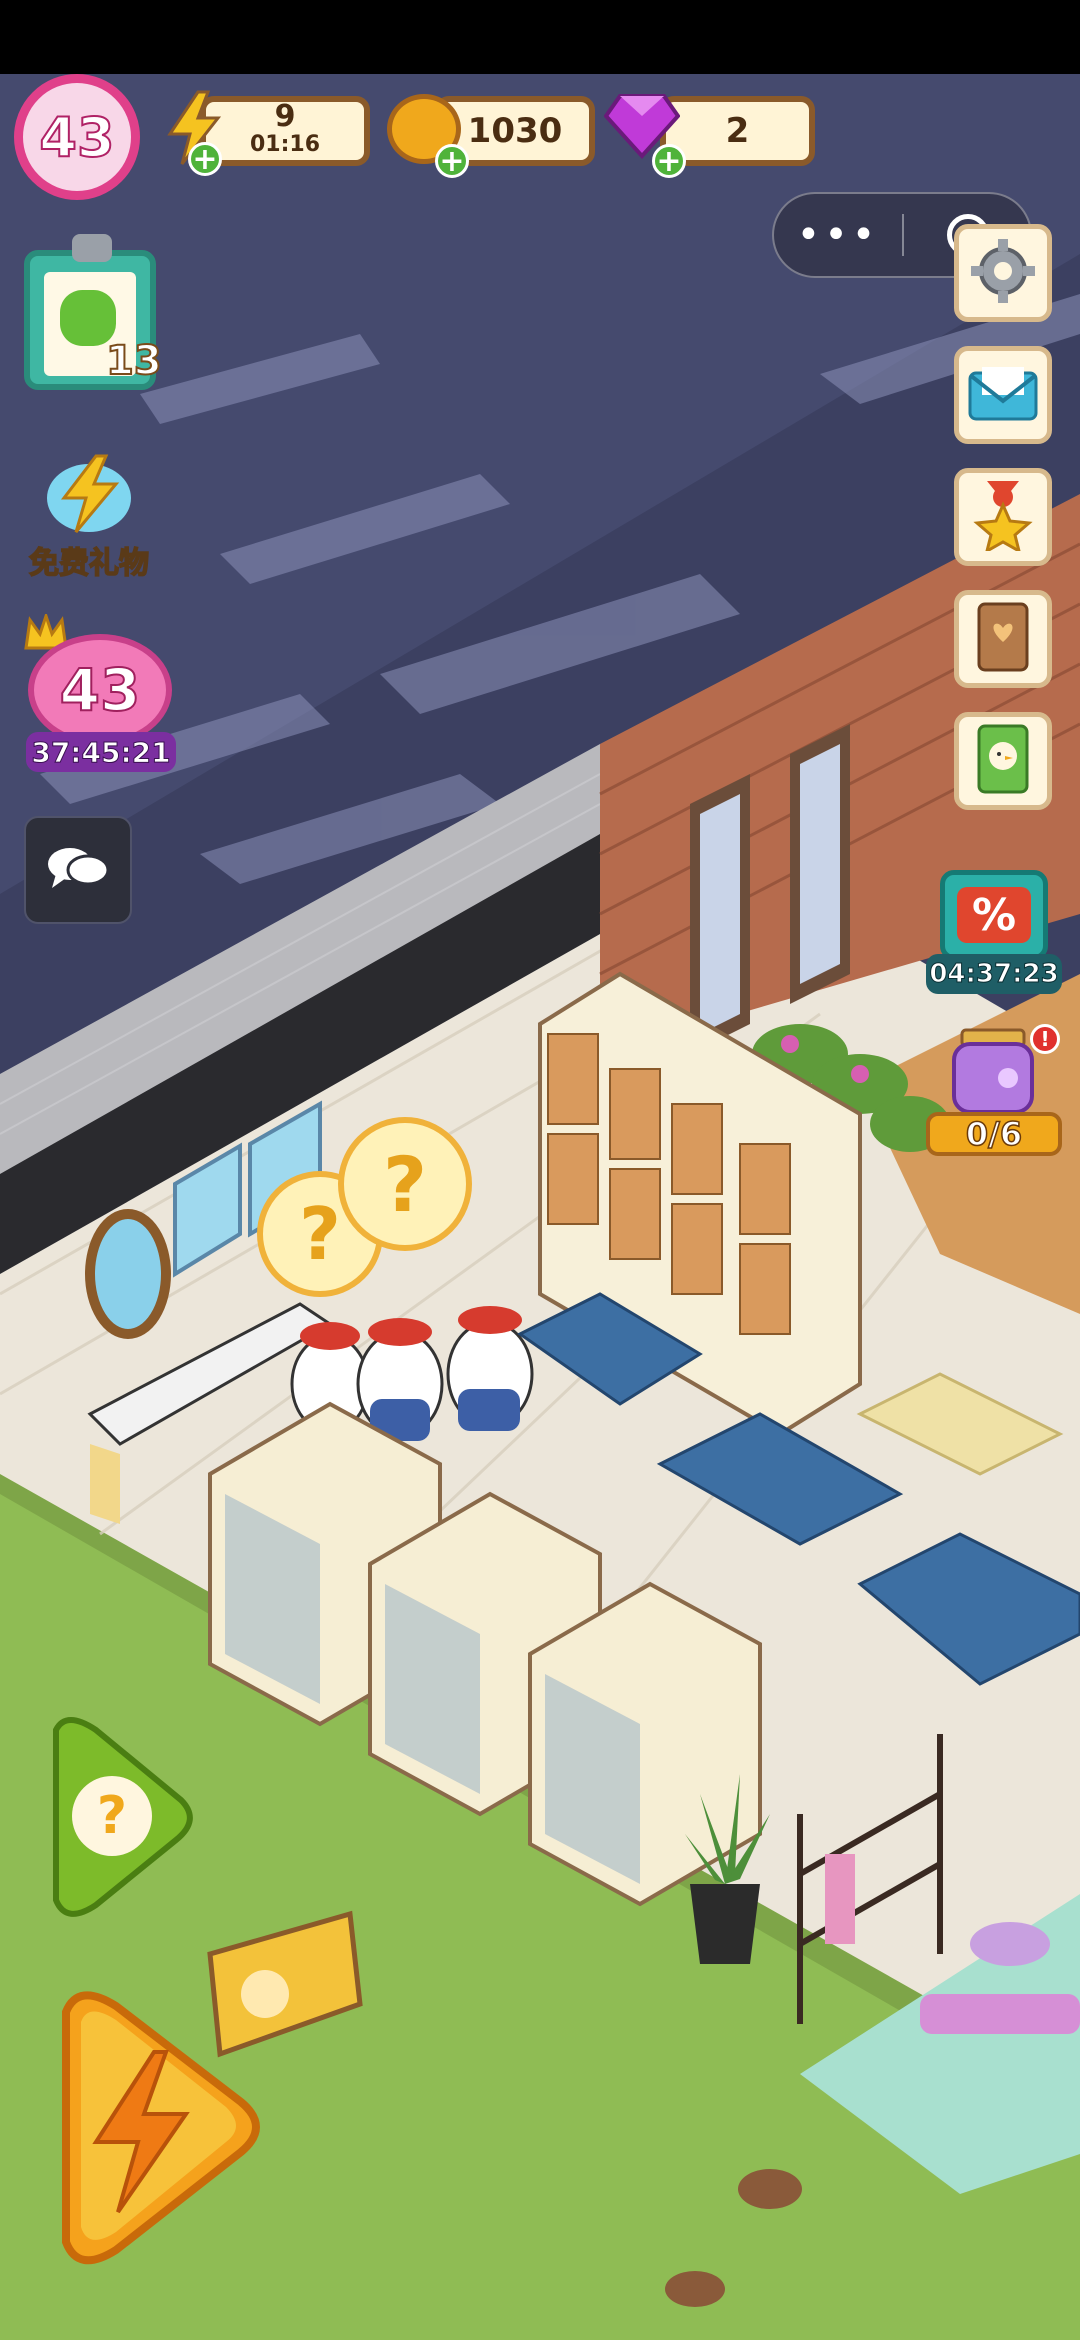  Describe the element at coordinates (452, 161) in the screenshot. I see `coin-add-button: +` at that location.